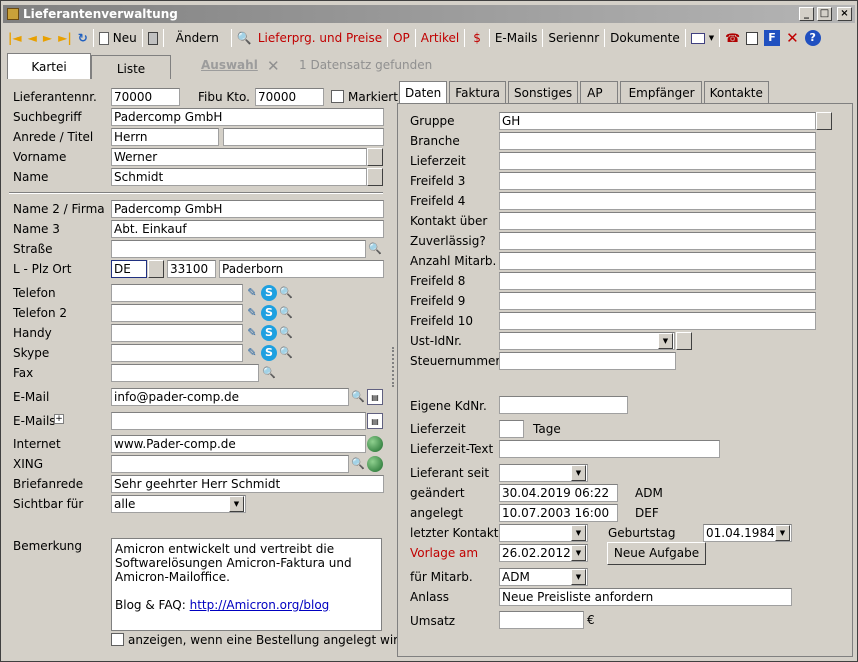 Image resolution: width=858 pixels, height=662 pixels. Describe the element at coordinates (238, 249) in the screenshot. I see `strasse-field` at that location.